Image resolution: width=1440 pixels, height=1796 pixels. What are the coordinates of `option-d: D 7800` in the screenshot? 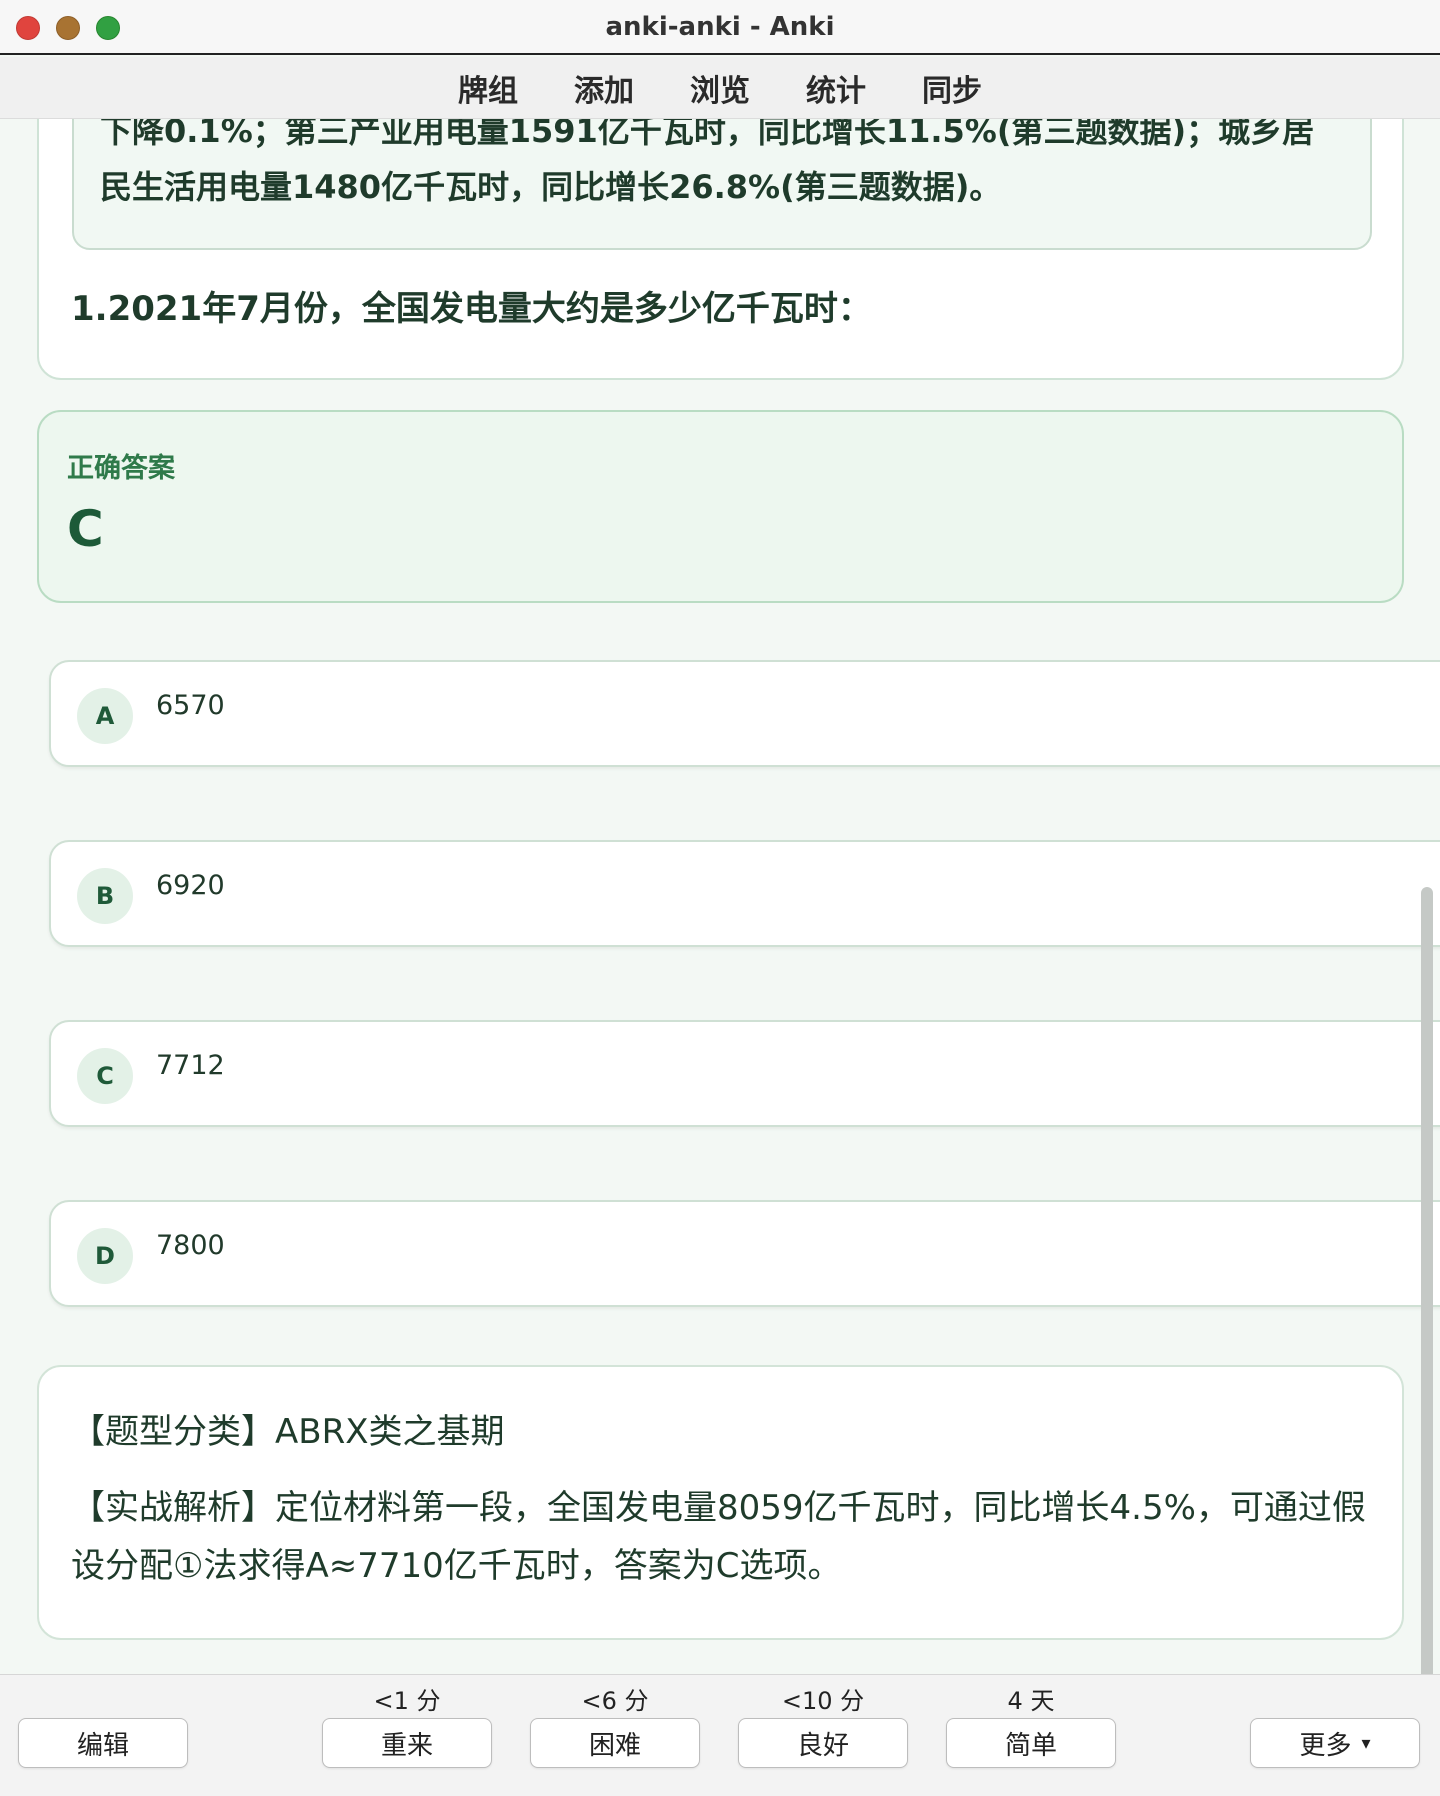 It's located at (744, 1253).